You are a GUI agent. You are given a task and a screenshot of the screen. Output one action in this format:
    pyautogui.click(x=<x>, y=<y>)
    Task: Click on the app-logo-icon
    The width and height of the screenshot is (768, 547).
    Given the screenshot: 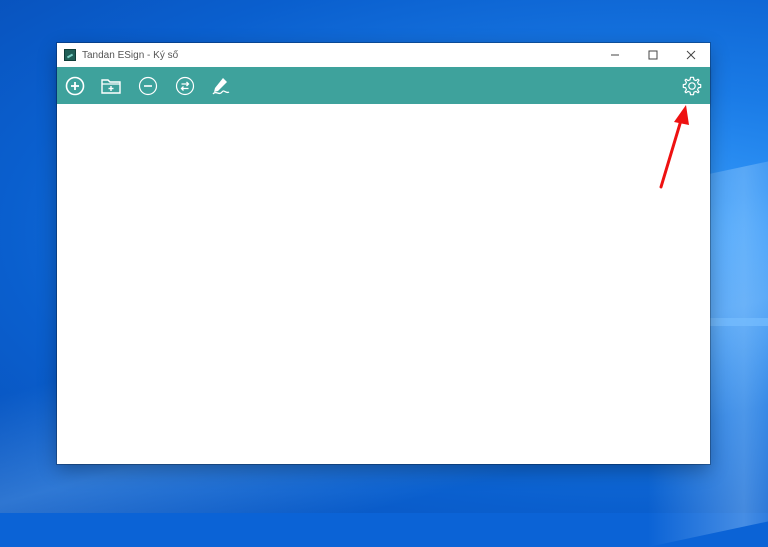 What is the action you would take?
    pyautogui.click(x=70, y=55)
    